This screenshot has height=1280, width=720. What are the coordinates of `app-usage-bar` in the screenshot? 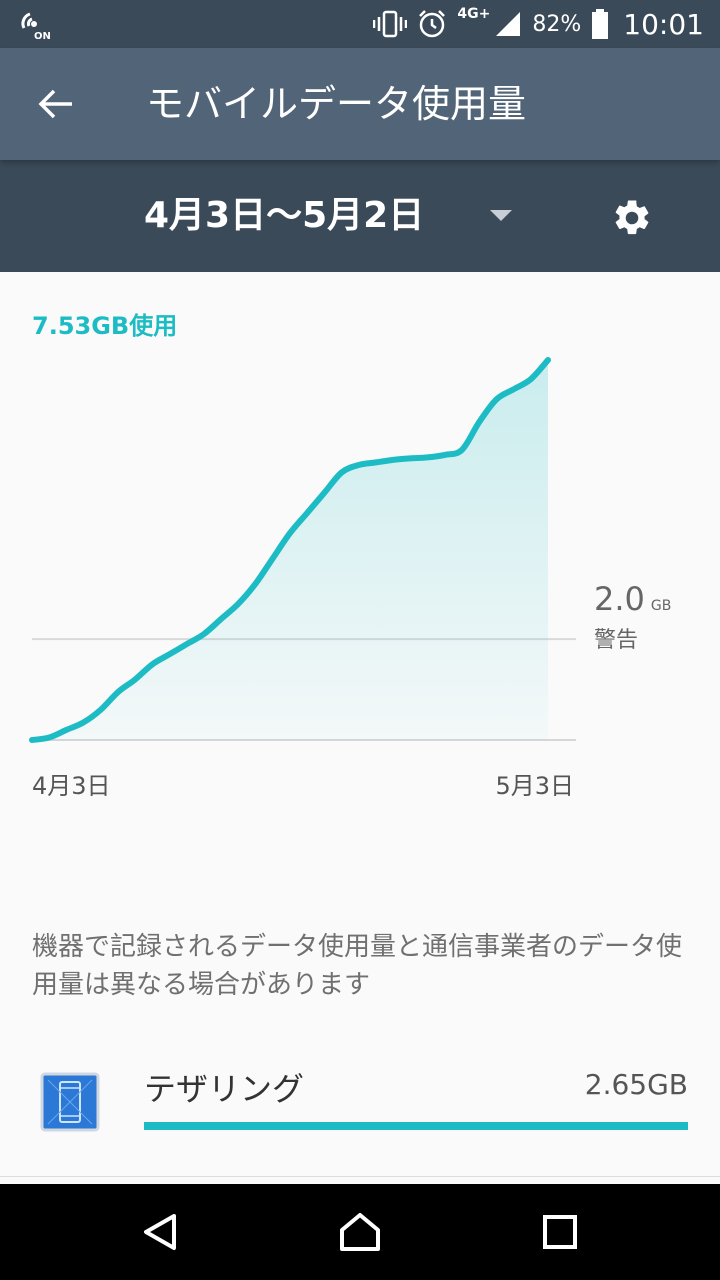 It's located at (416, 1126).